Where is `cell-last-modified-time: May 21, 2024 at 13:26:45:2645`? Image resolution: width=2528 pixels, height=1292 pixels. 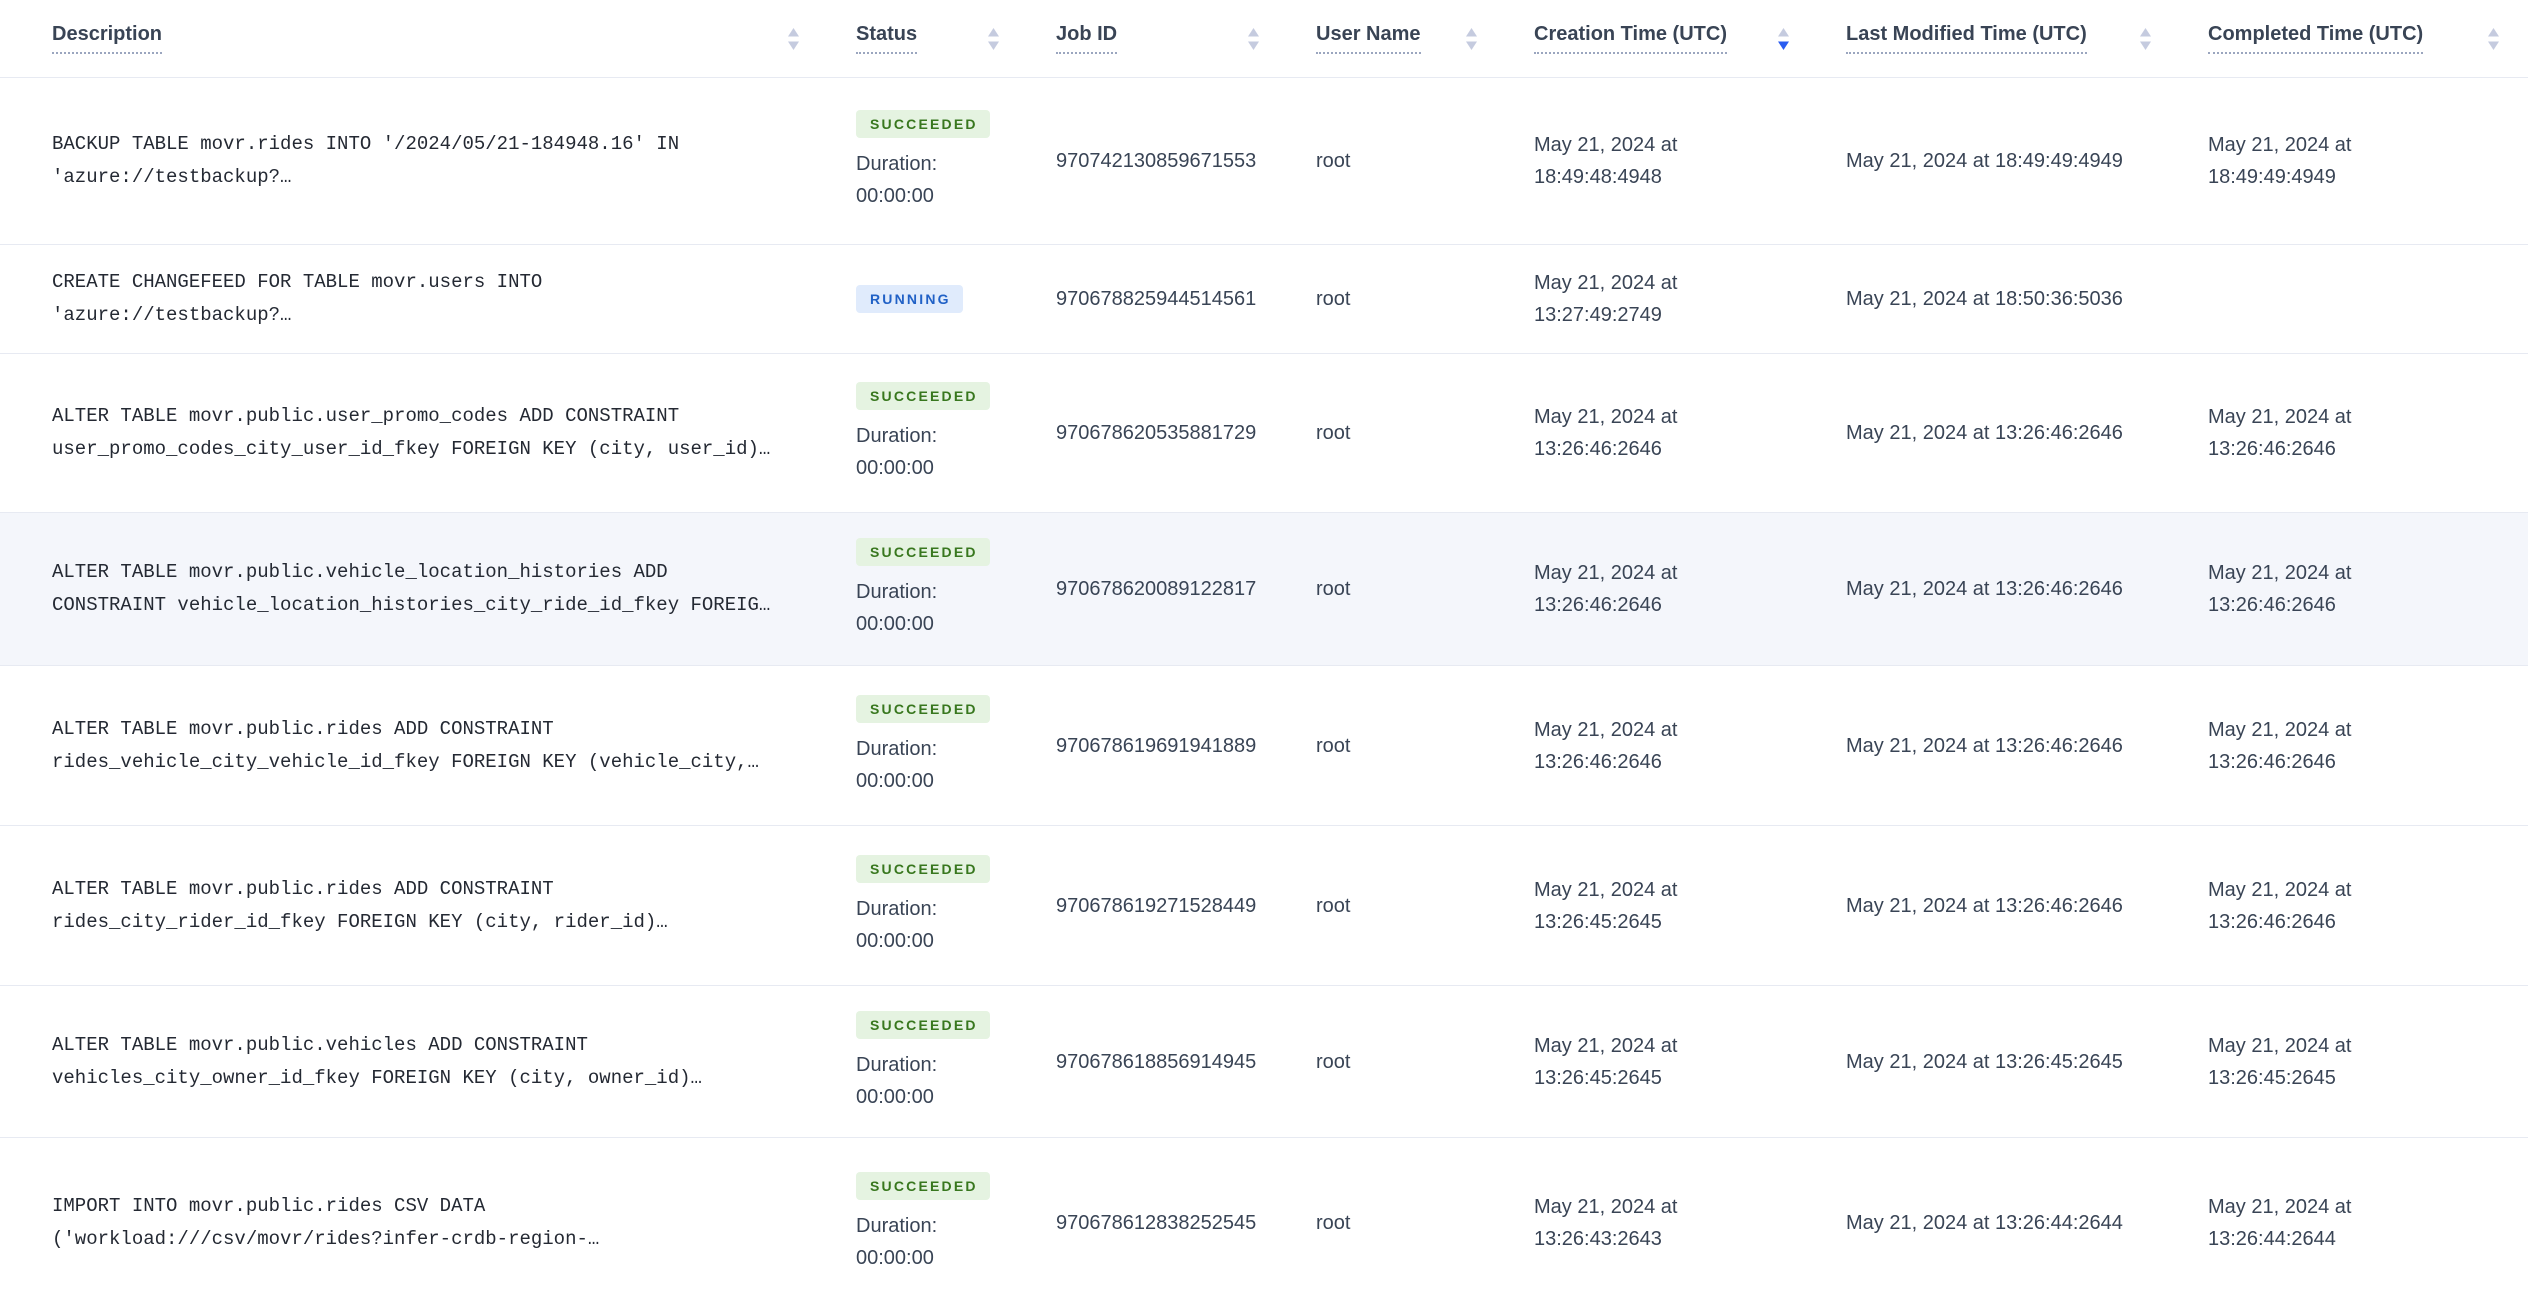
cell-last-modified-time: May 21, 2024 at 13:26:45:2645 is located at coordinates (1999, 1061).